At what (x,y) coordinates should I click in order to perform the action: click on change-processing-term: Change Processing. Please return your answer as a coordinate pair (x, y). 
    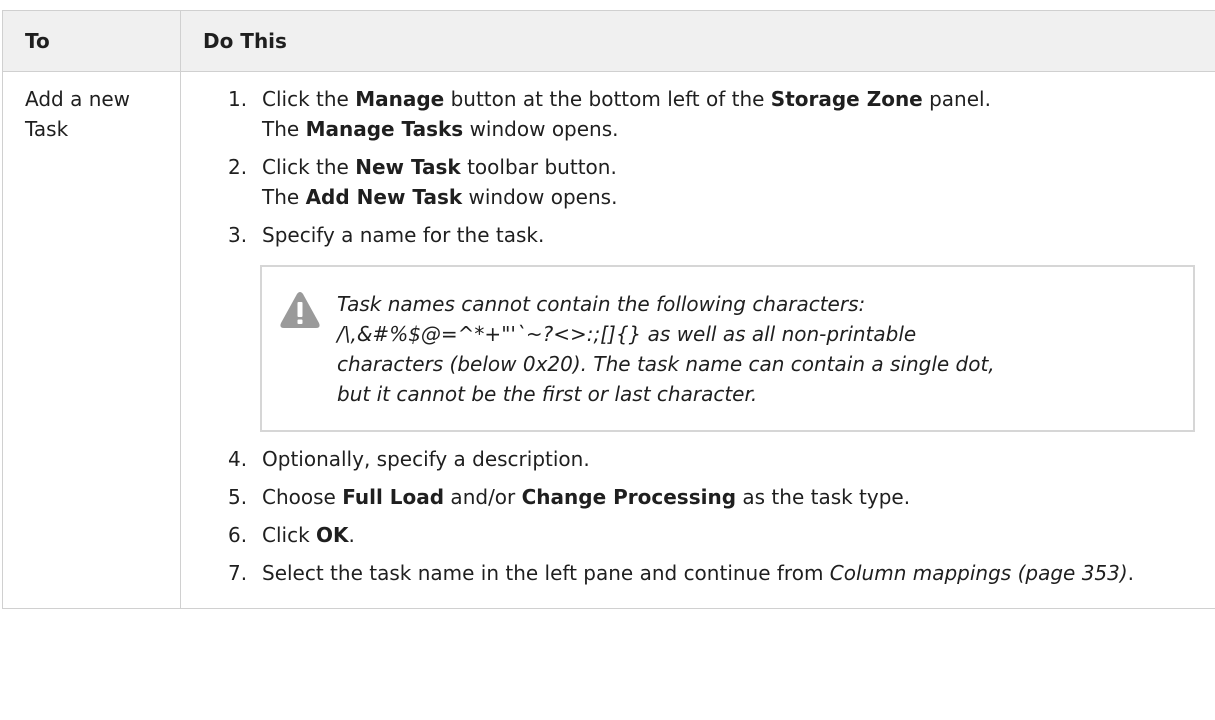
    Looking at the image, I should click on (629, 497).